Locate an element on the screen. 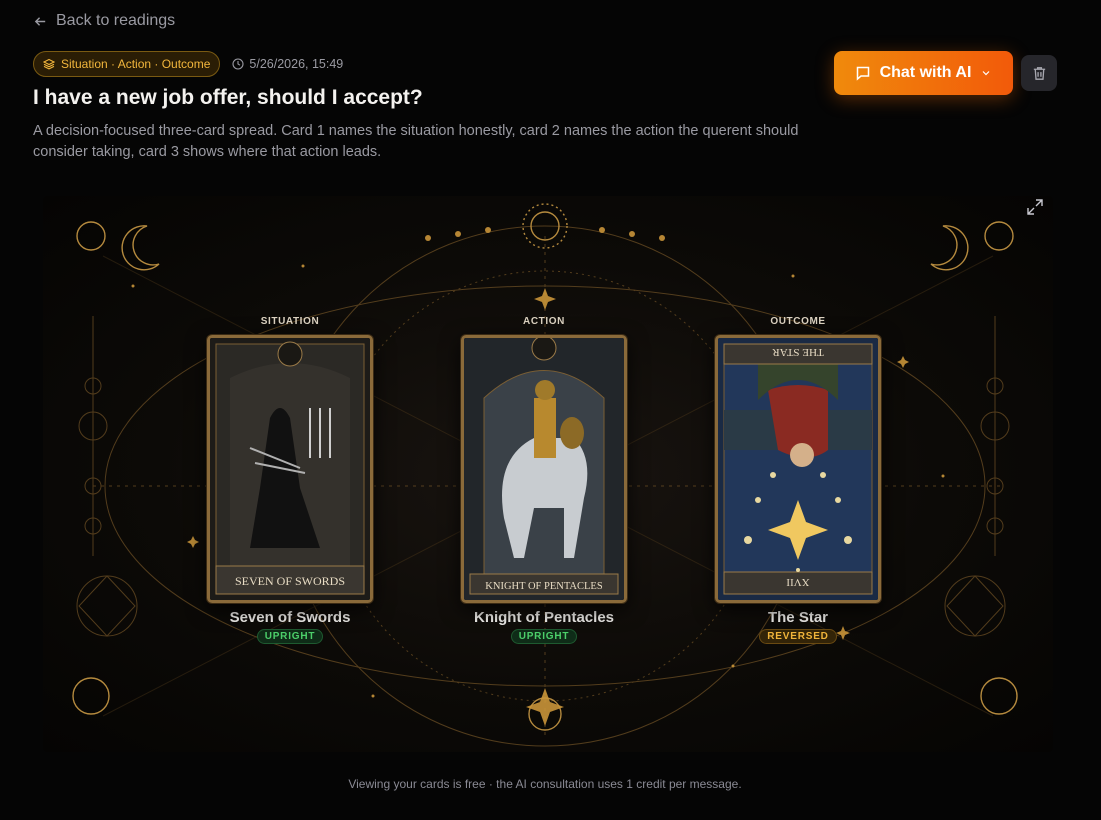 The image size is (1101, 820). card-image: KNIGHT OF PENTACLES is located at coordinates (544, 469).